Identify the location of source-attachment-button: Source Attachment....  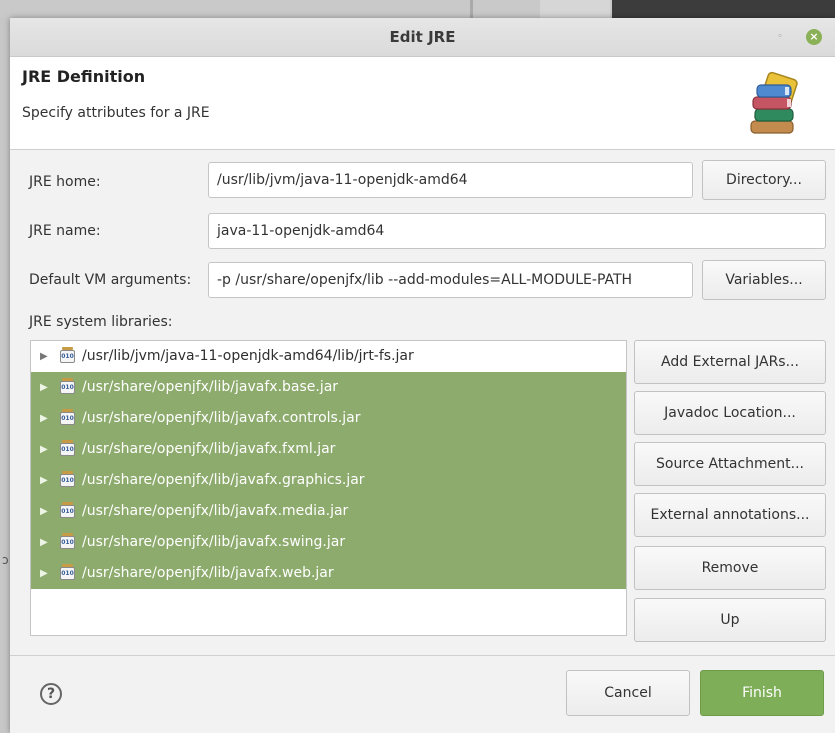
(730, 464).